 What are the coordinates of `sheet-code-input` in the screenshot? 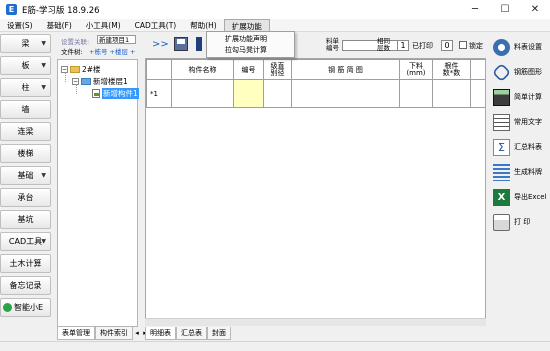 It's located at (372, 45).